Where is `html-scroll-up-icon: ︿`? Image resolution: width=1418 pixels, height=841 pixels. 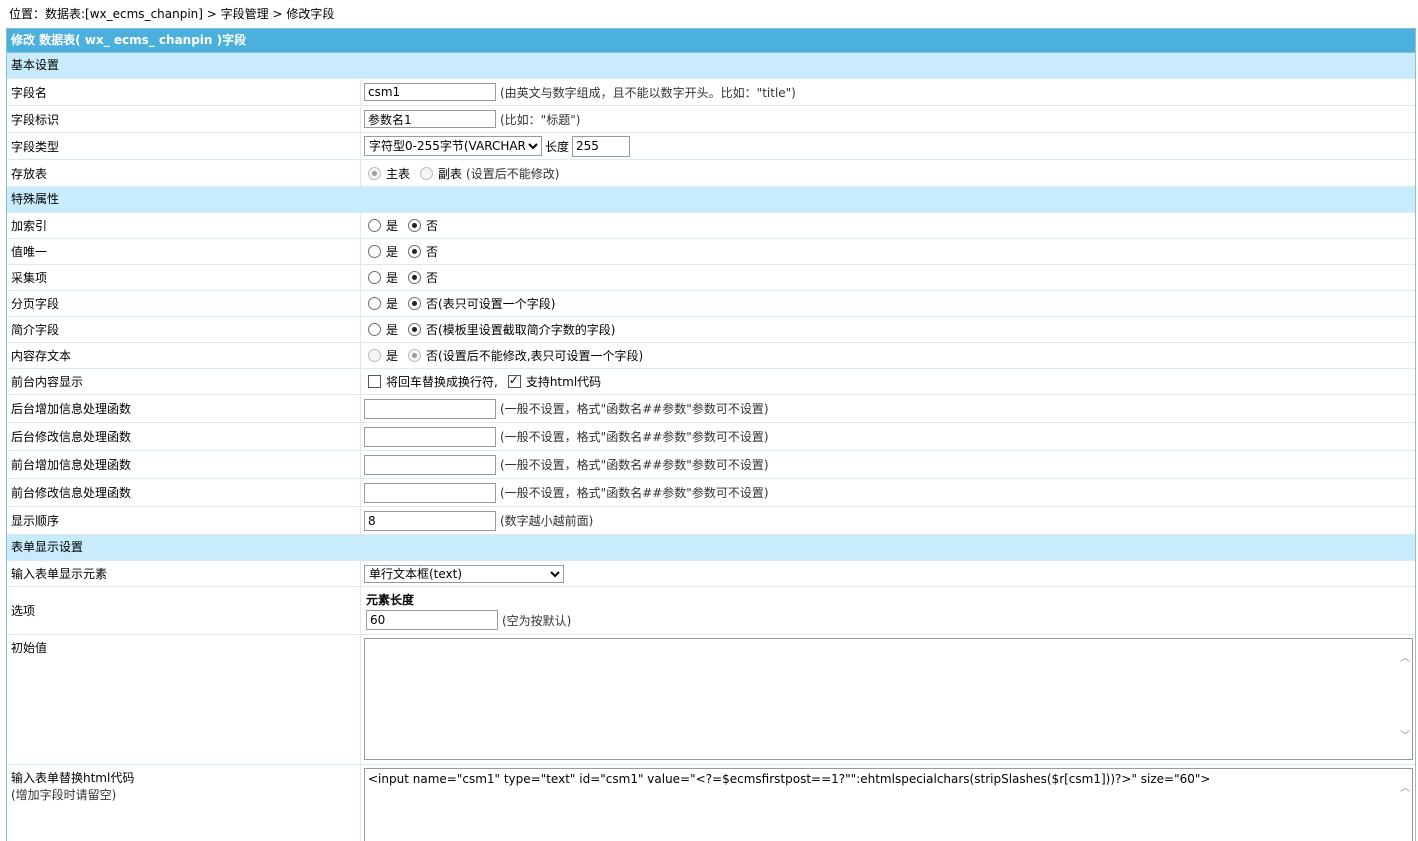
html-scroll-up-icon: ︿ is located at coordinates (1405, 786).